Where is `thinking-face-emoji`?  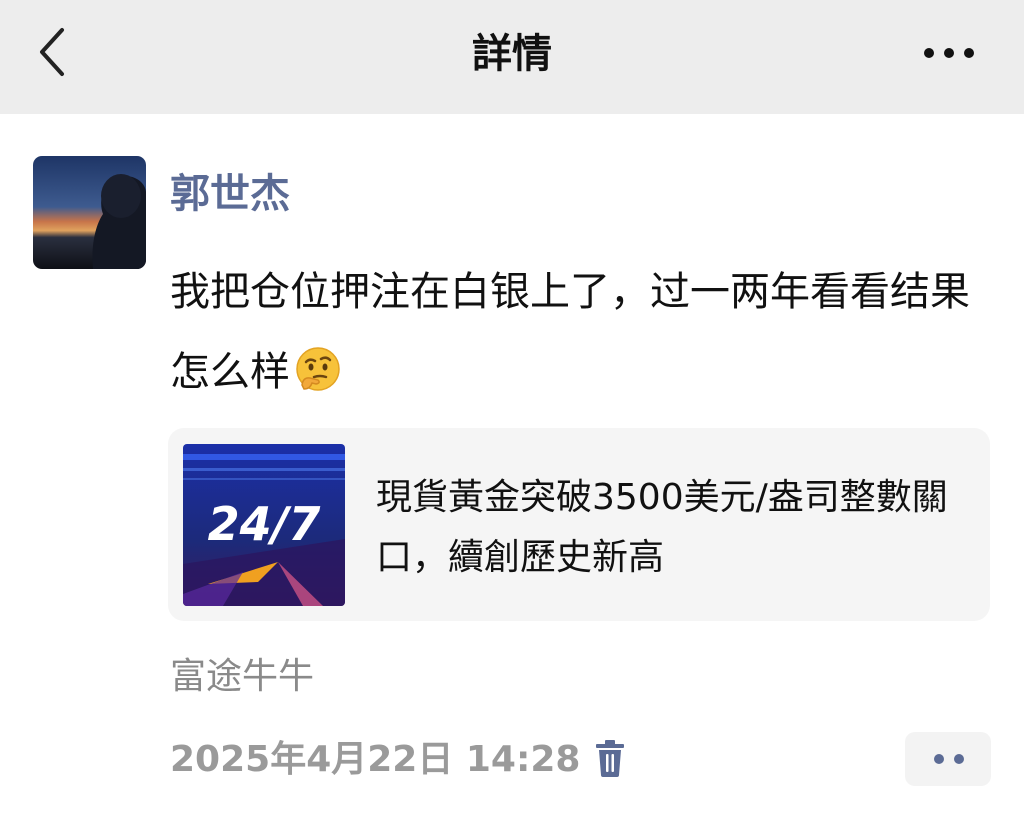 thinking-face-emoji is located at coordinates (318, 369).